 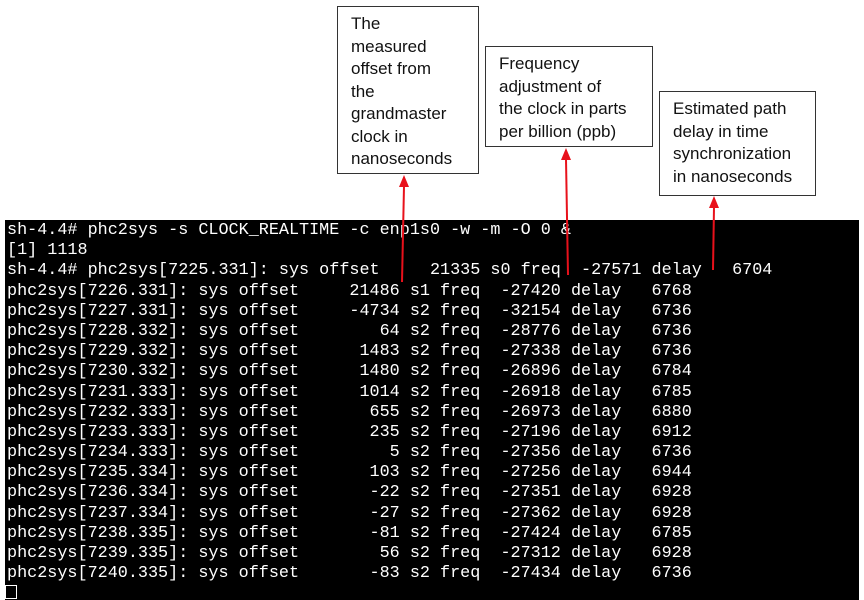 I want to click on callout-line: grandmaster, so click(x=399, y=113).